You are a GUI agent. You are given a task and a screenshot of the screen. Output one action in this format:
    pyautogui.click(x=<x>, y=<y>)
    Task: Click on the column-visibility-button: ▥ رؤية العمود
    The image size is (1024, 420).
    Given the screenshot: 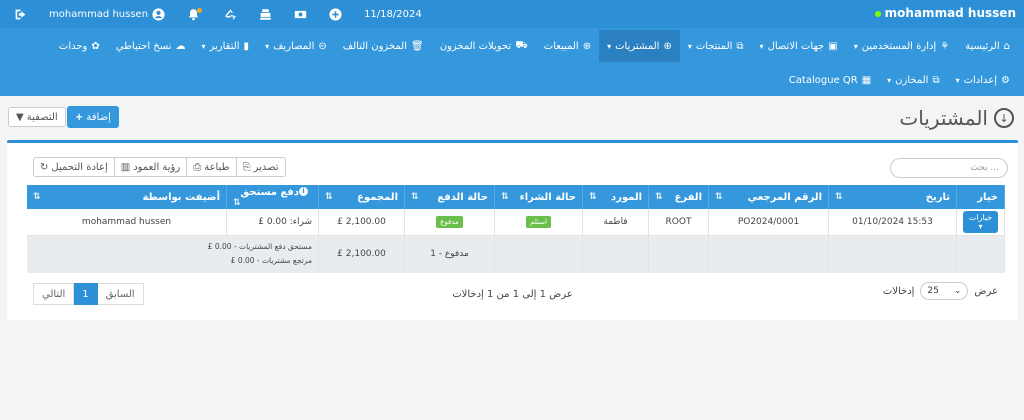 What is the action you would take?
    pyautogui.click(x=151, y=167)
    